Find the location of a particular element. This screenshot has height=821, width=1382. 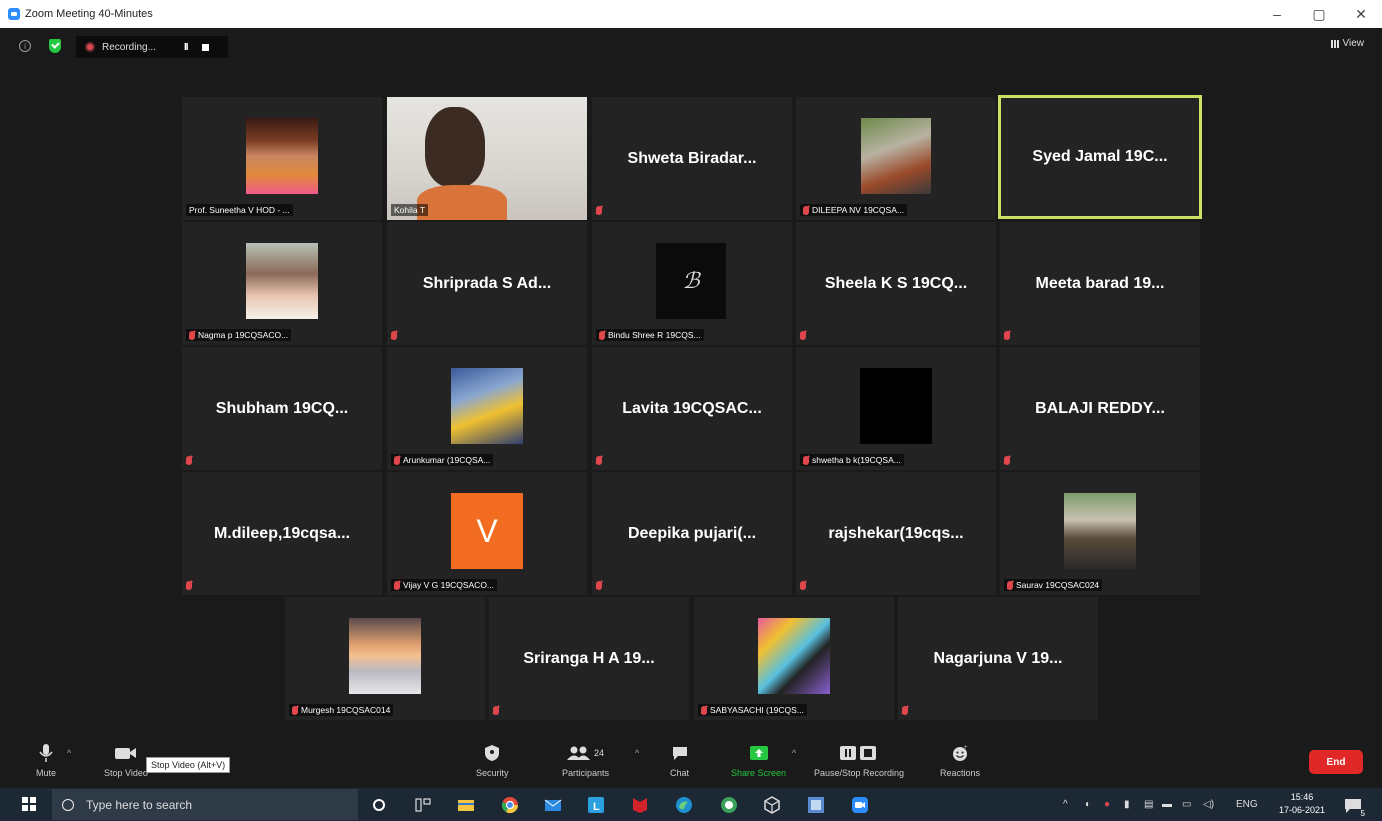

chat-button: Chat is located at coordinates (679, 760).